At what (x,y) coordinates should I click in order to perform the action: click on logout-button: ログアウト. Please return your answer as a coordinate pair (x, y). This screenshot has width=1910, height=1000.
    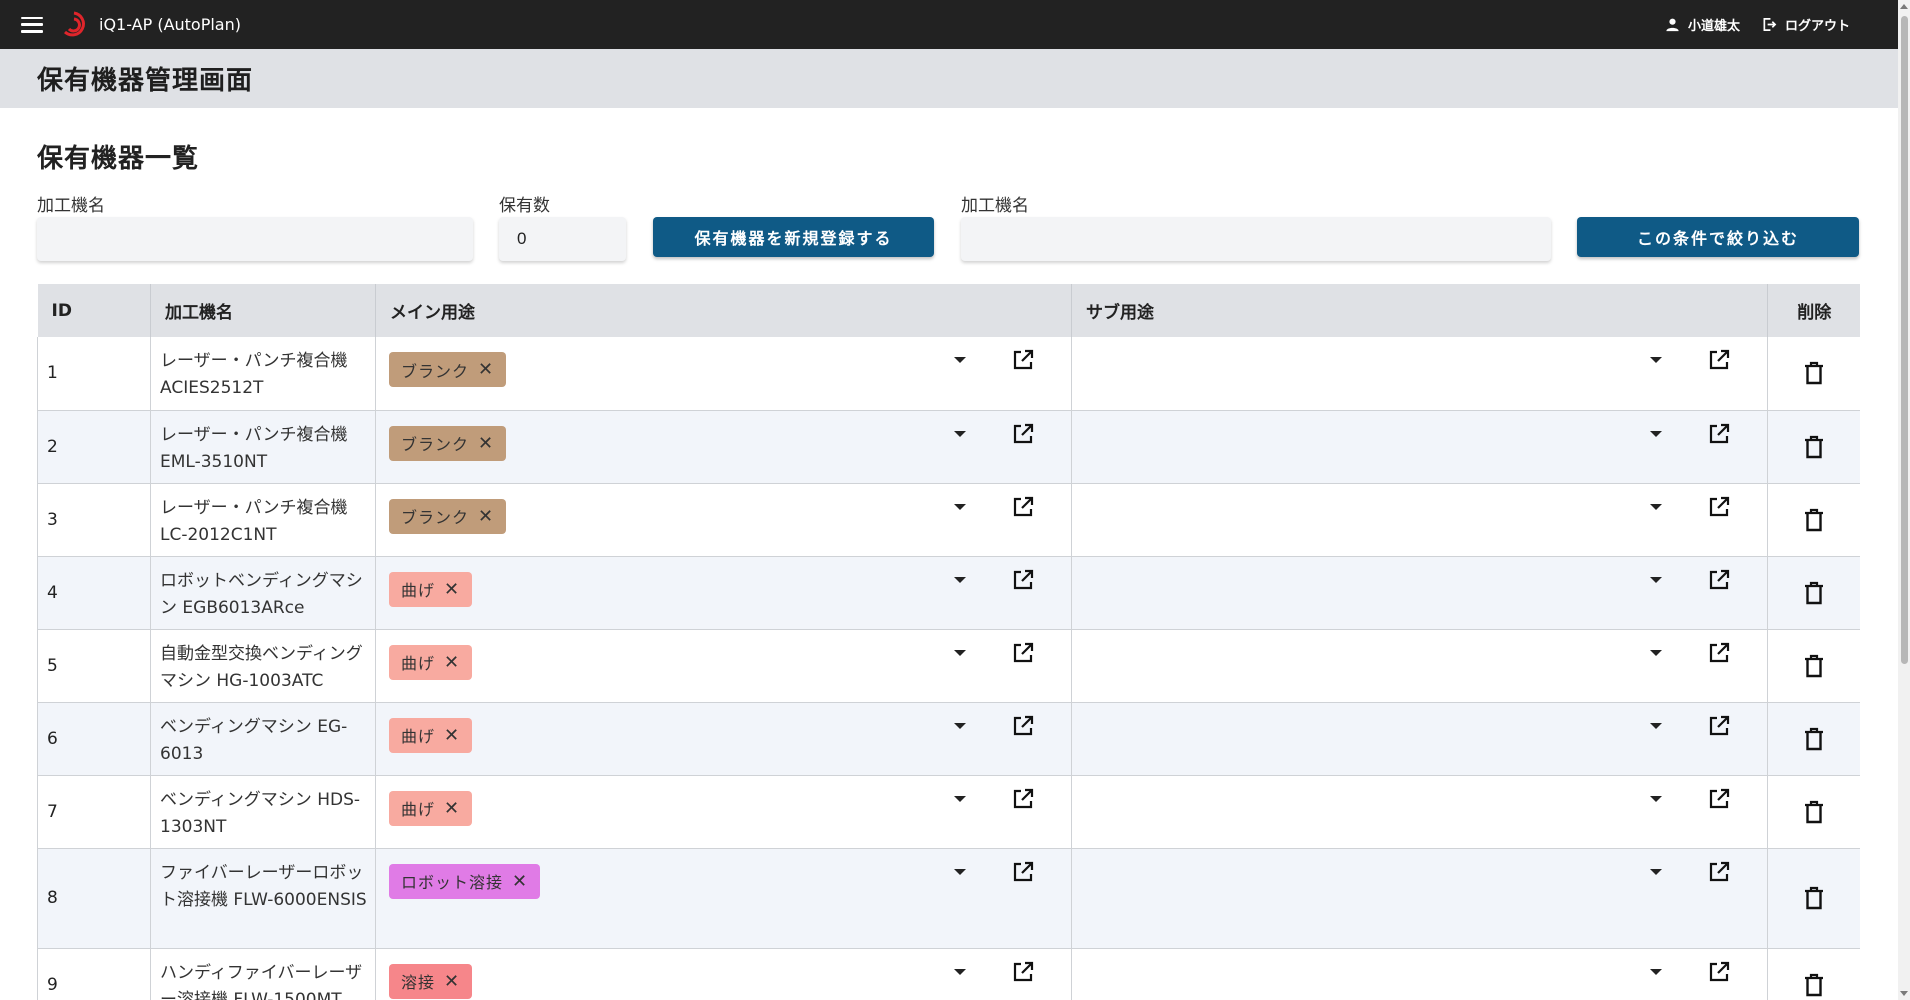
    Looking at the image, I should click on (1806, 24).